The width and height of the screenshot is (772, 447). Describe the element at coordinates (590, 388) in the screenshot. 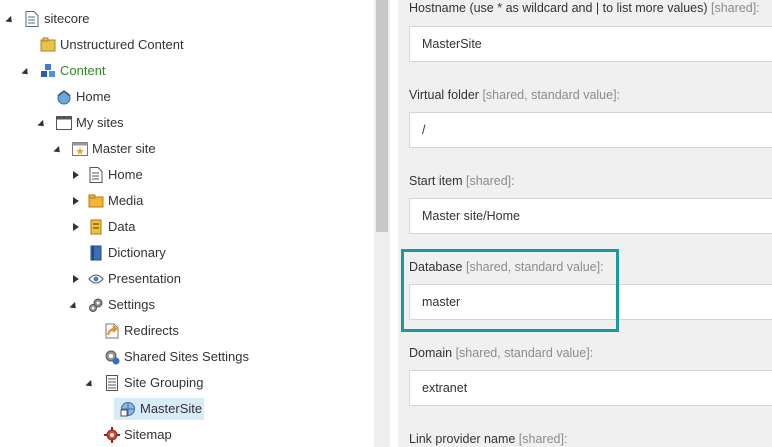

I see `domain-field: extranet` at that location.